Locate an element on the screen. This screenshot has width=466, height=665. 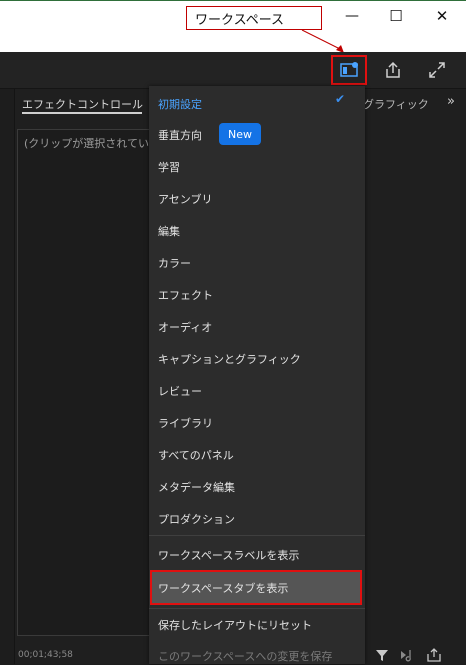
filter-icon is located at coordinates (382, 656).